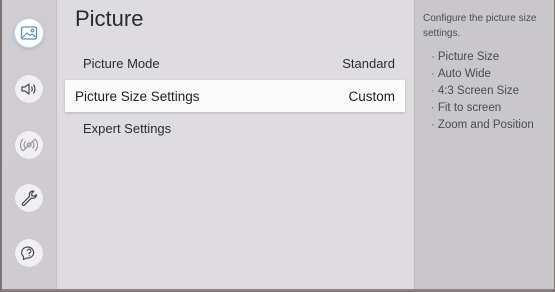 The image size is (555, 292). I want to click on sidebar-item-general, so click(29, 198).